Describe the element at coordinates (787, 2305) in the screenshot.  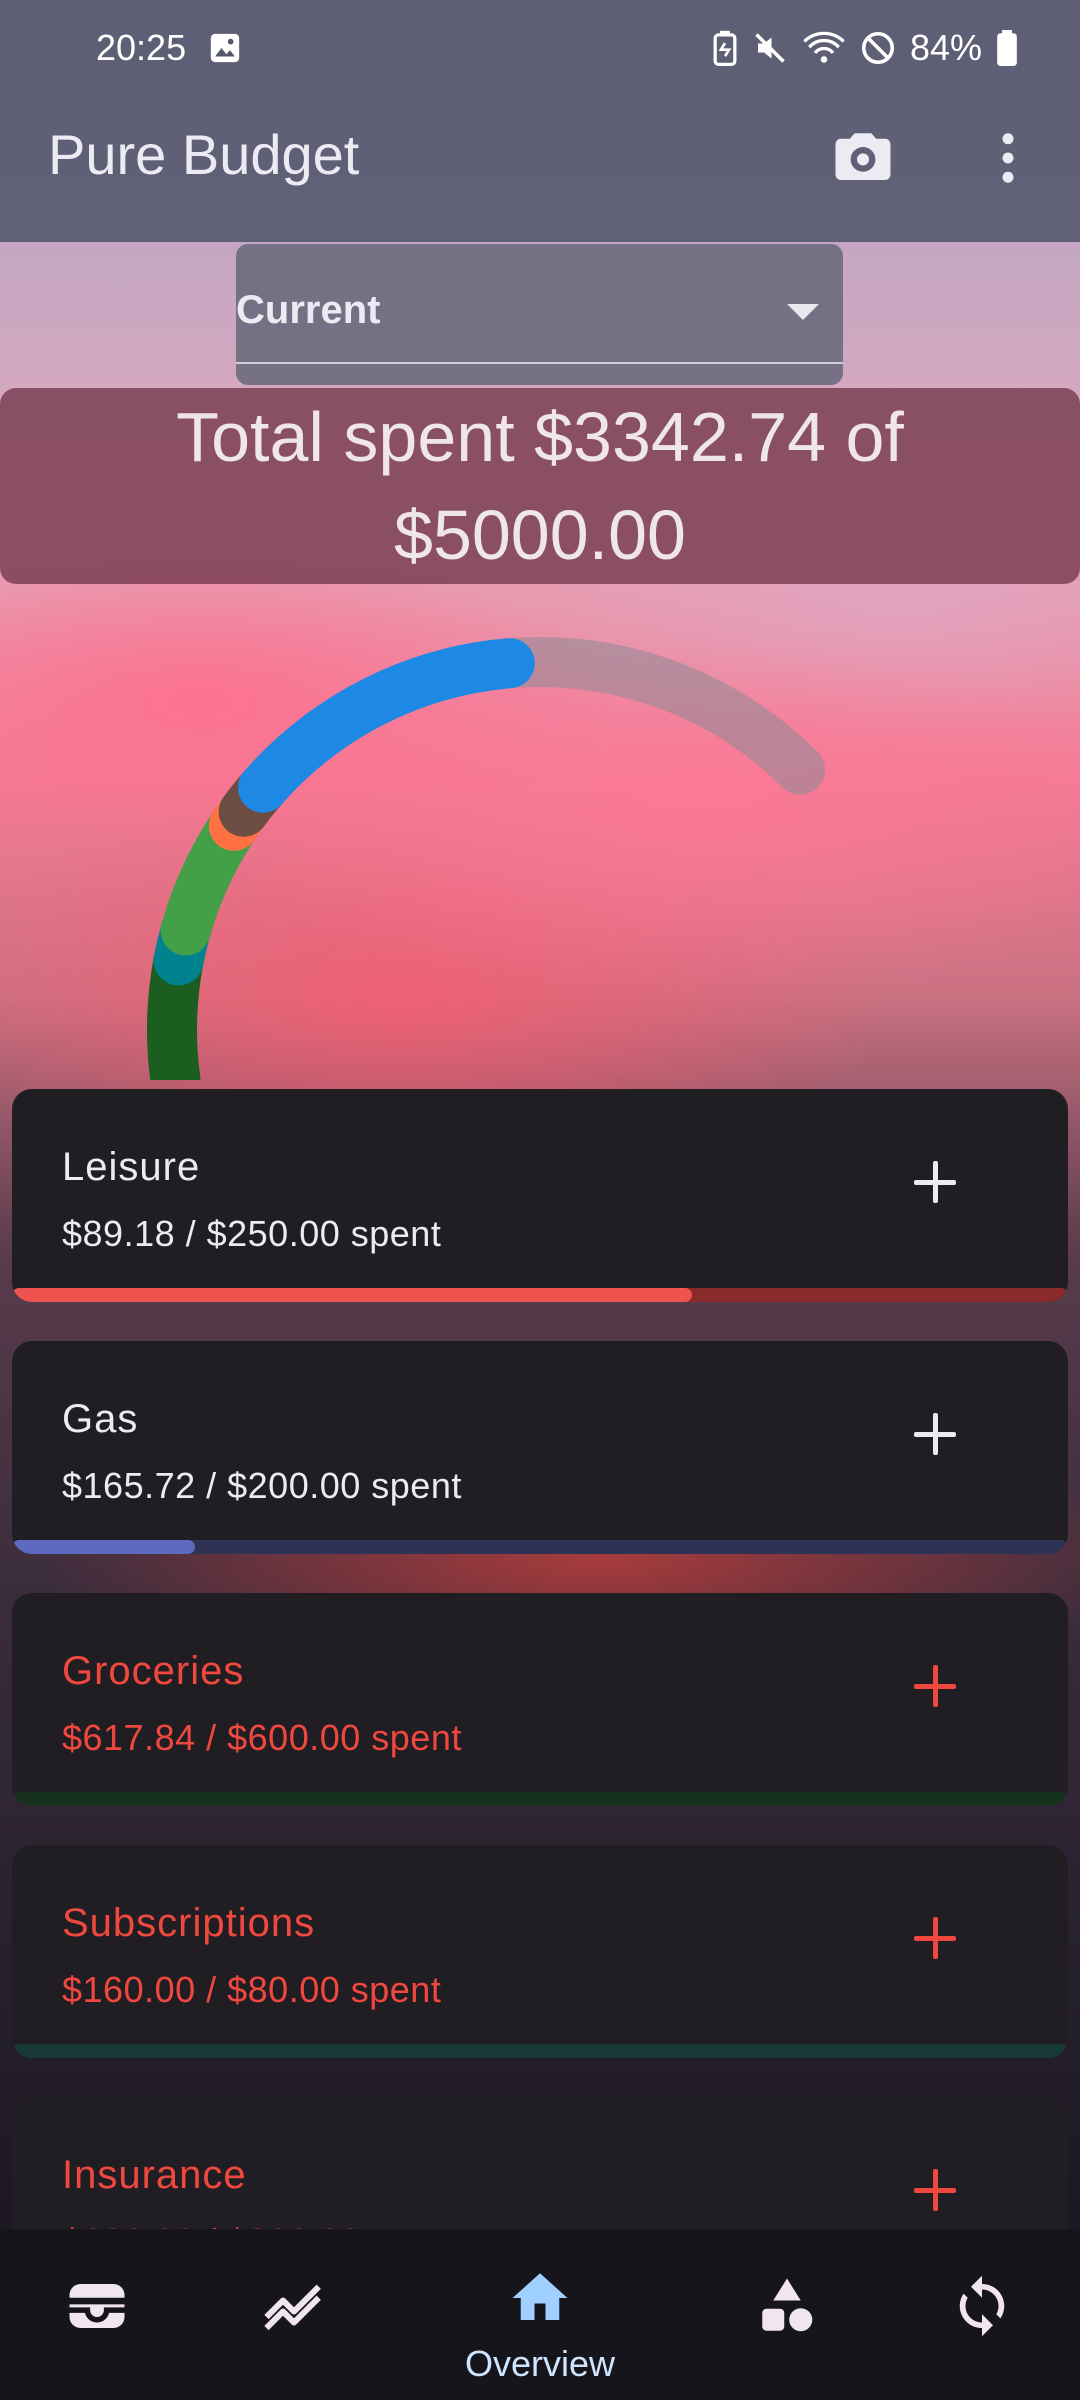
I see `categories-icon` at that location.